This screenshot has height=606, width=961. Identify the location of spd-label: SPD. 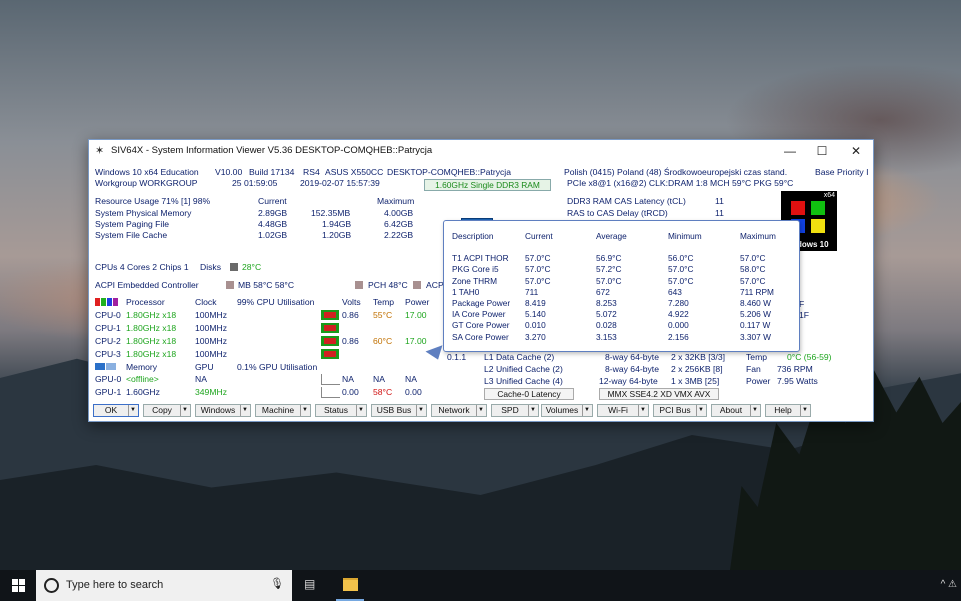
(510, 410).